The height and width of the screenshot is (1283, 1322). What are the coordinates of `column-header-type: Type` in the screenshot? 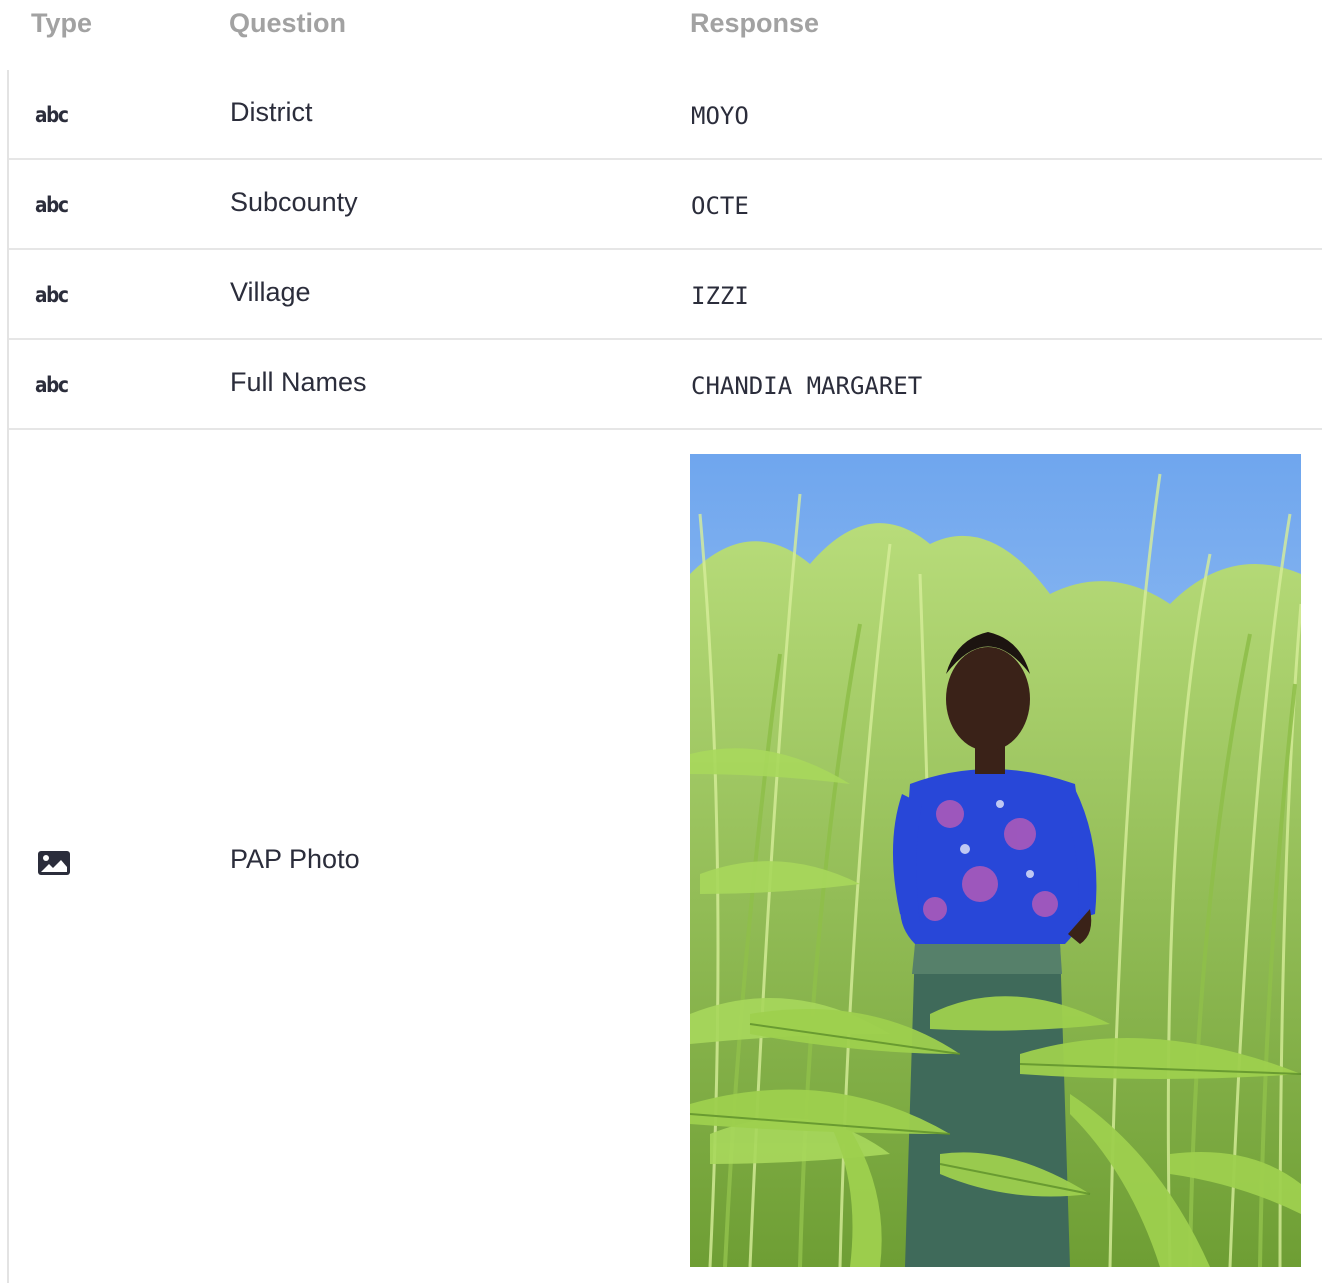 It's located at (62, 23).